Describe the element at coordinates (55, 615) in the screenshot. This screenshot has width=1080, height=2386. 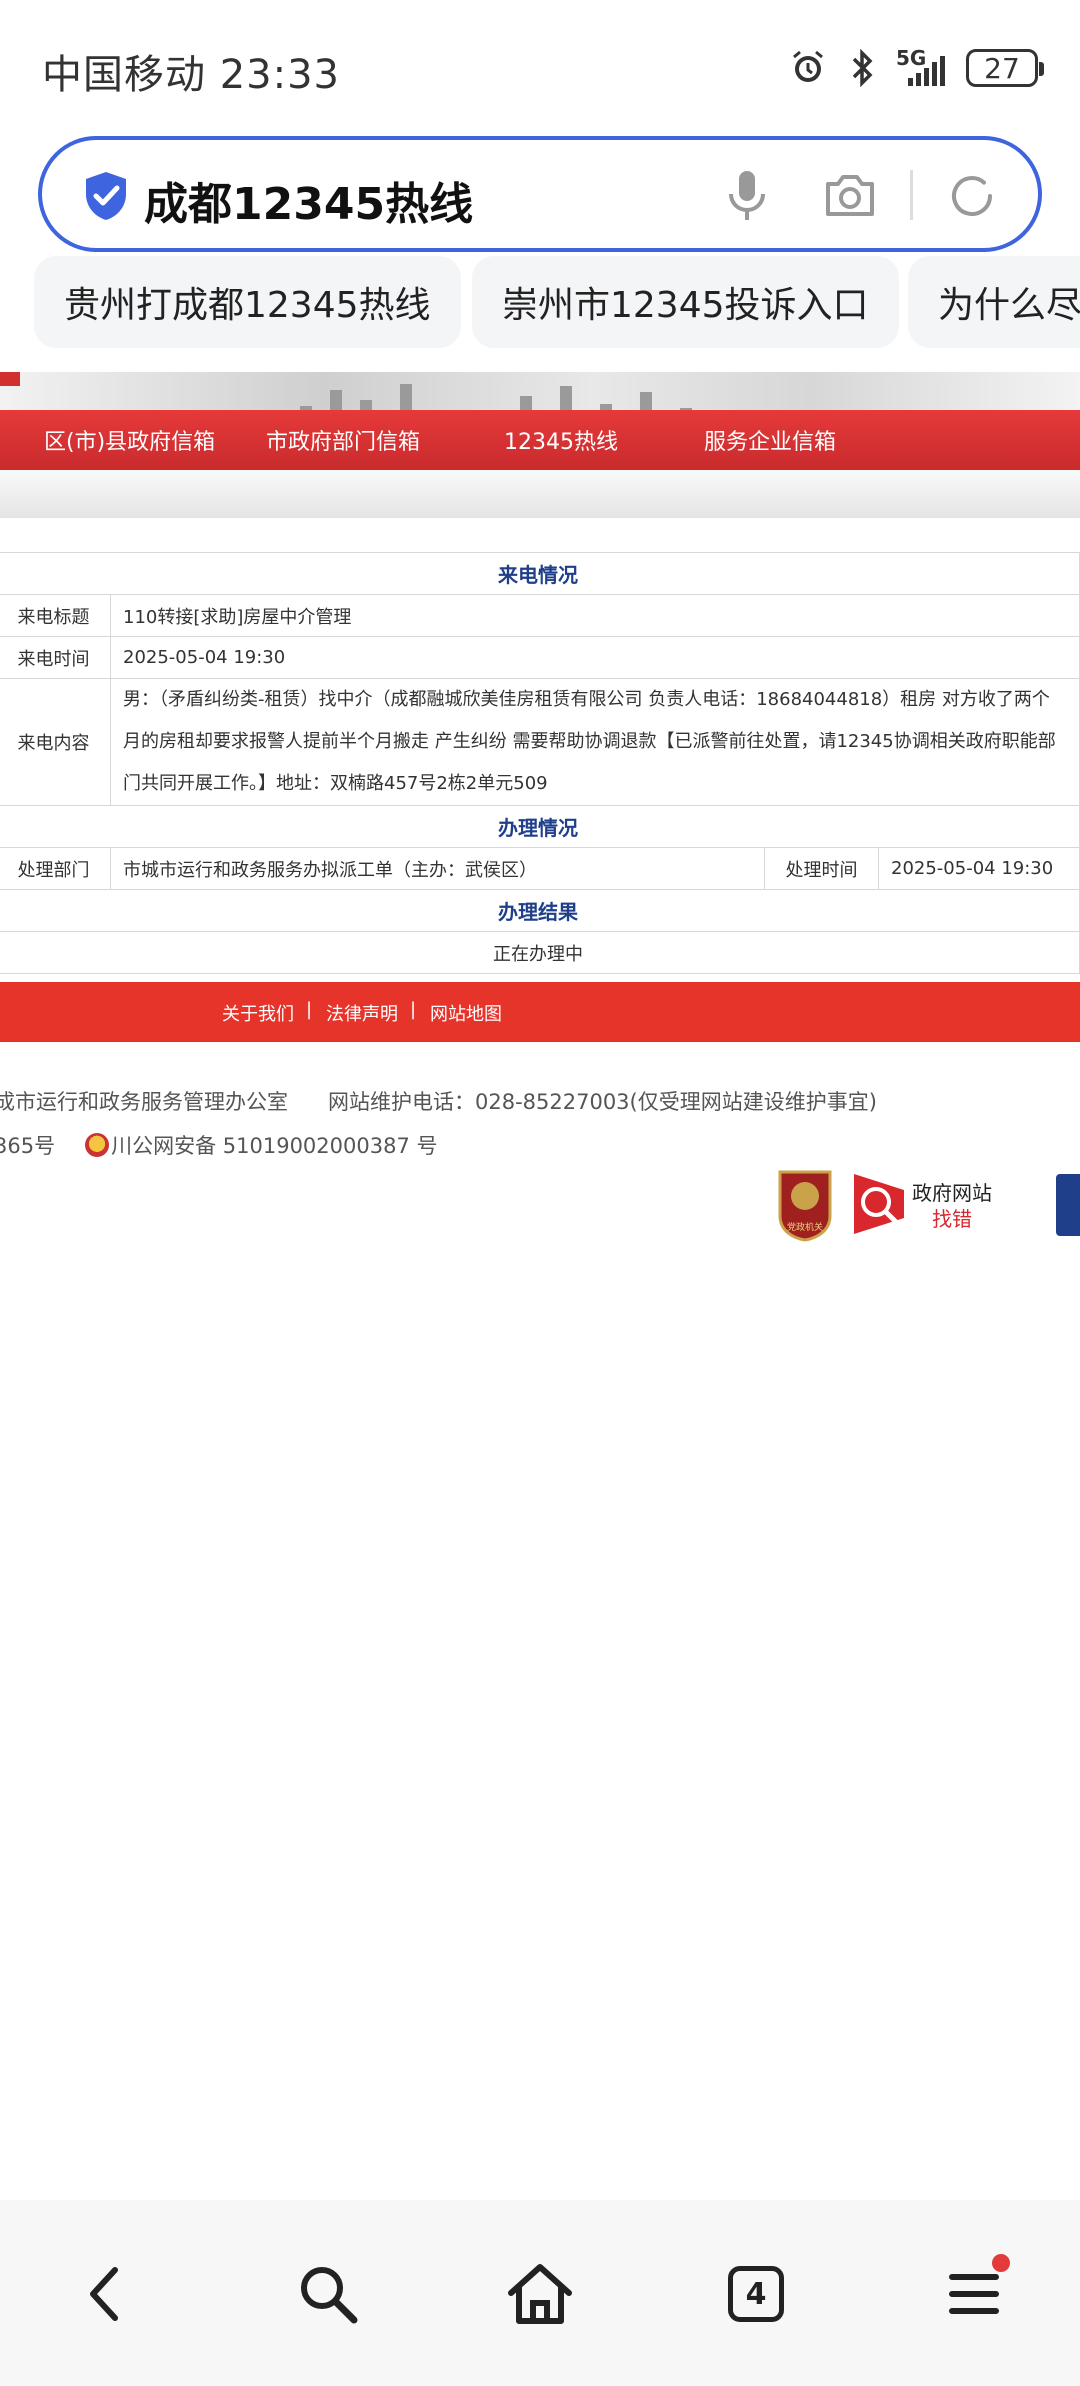
I see `call-title-label: 来电标题` at that location.